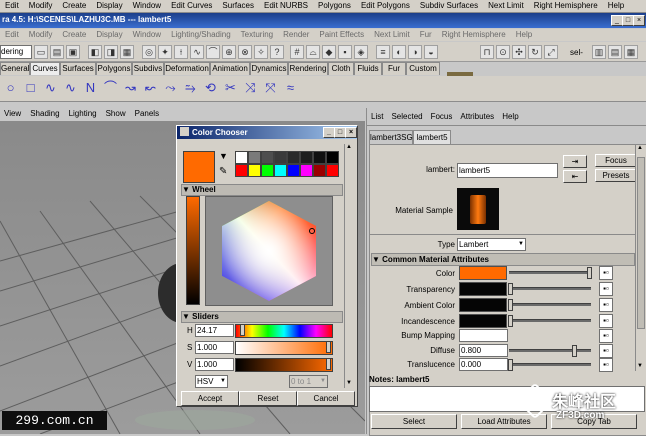  What do you see at coordinates (10, 87) in the screenshot?
I see `nurbs-circle-icon: ○` at bounding box center [10, 87].